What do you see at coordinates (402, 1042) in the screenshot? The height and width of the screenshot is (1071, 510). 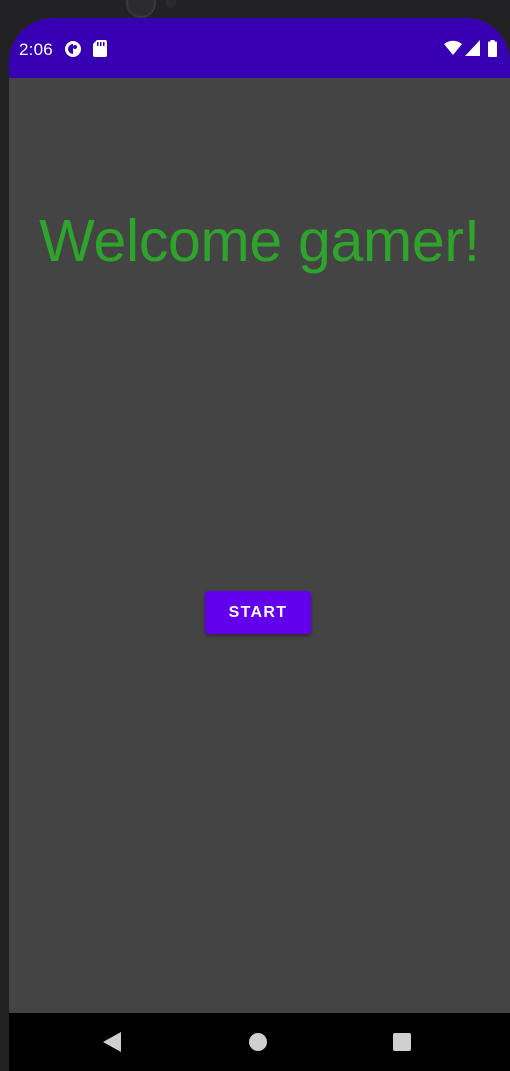 I see `recents-icon` at bounding box center [402, 1042].